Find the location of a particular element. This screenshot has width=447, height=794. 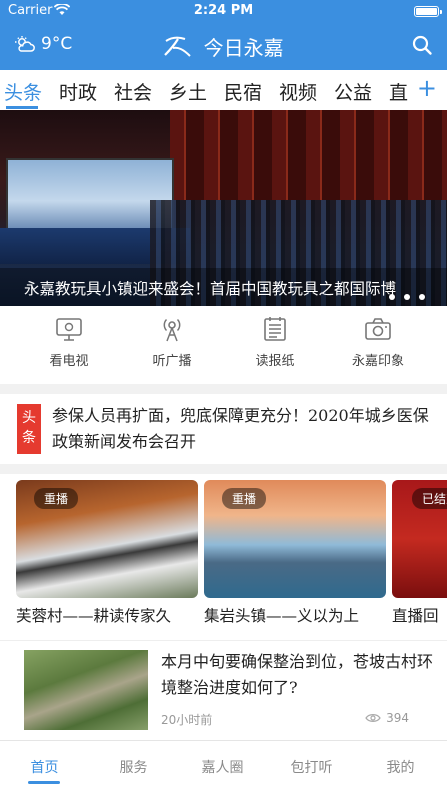

nav-me: 我的 is located at coordinates (400, 767).